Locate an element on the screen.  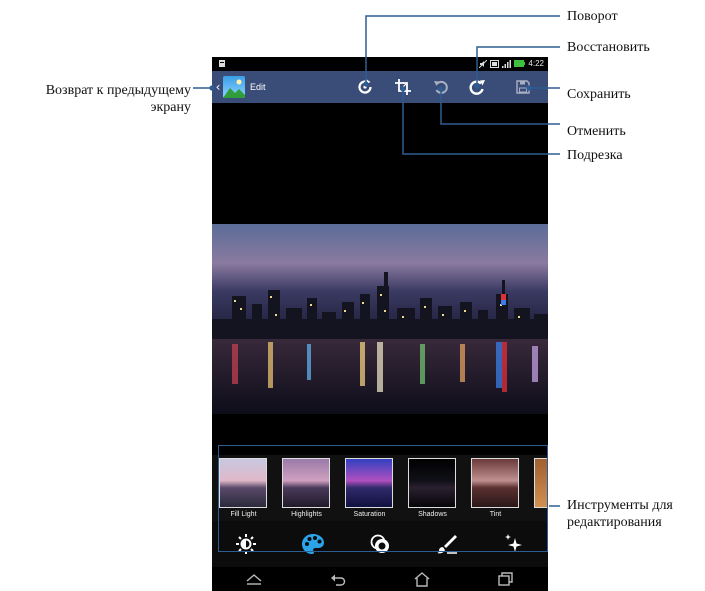
redo-icon is located at coordinates (477, 87).